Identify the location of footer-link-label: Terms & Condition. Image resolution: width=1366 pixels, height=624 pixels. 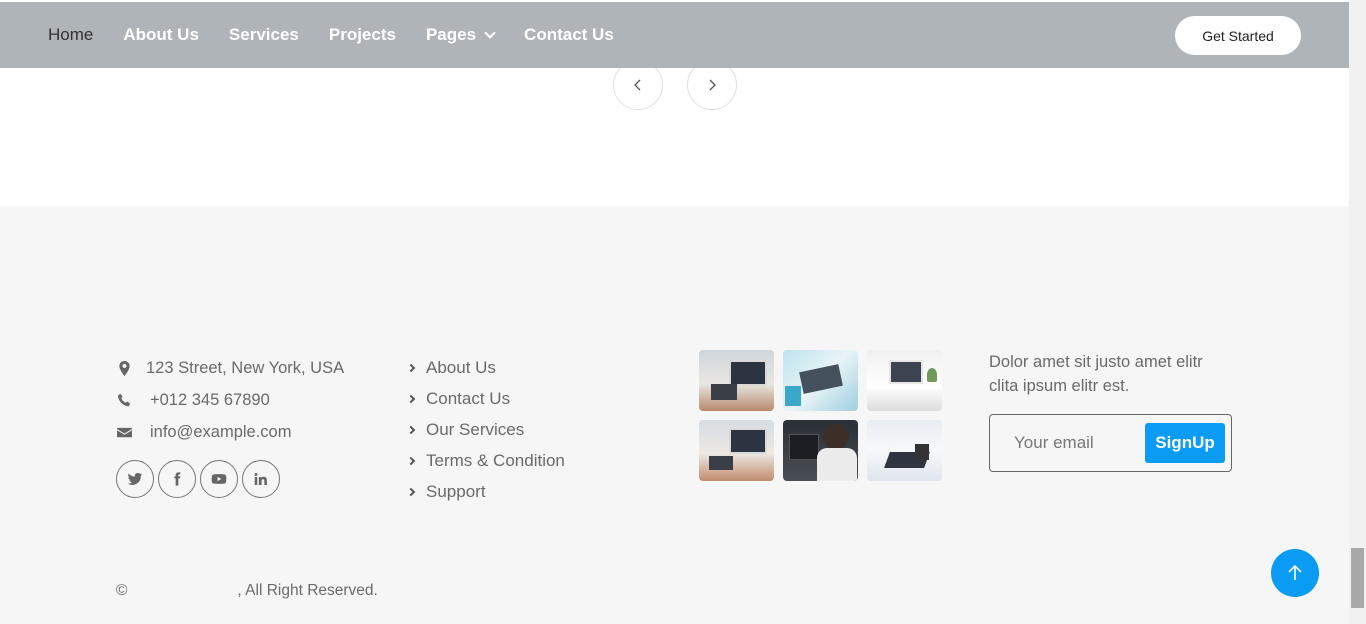
(495, 460).